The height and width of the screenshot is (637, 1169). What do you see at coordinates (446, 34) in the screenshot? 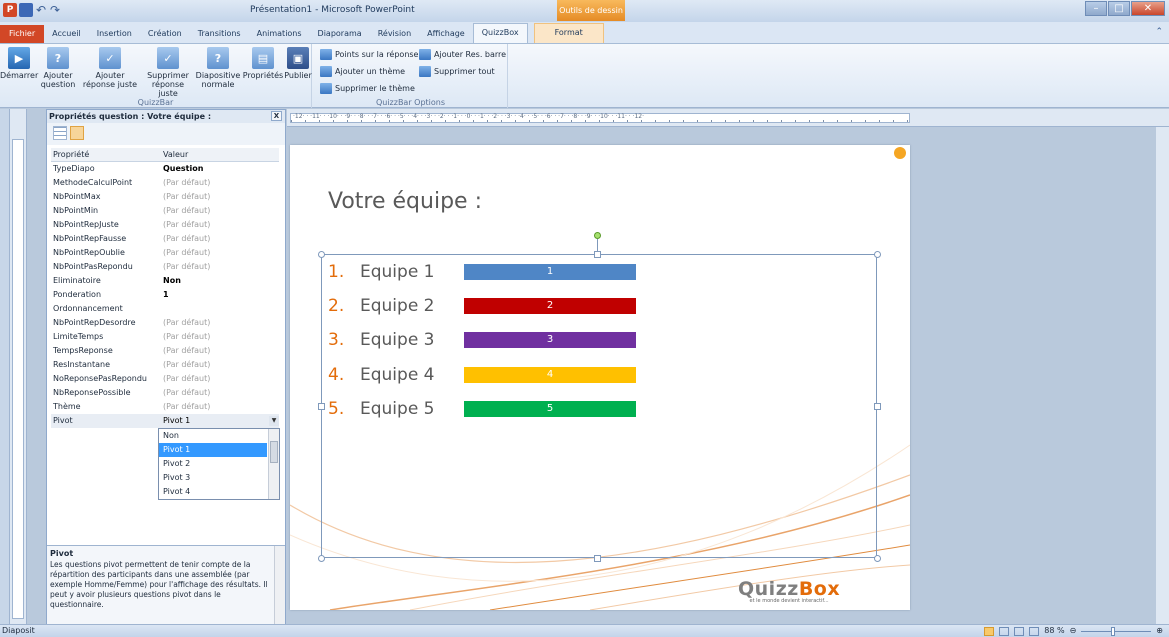
I see `tab-affichage: Affichage` at bounding box center [446, 34].